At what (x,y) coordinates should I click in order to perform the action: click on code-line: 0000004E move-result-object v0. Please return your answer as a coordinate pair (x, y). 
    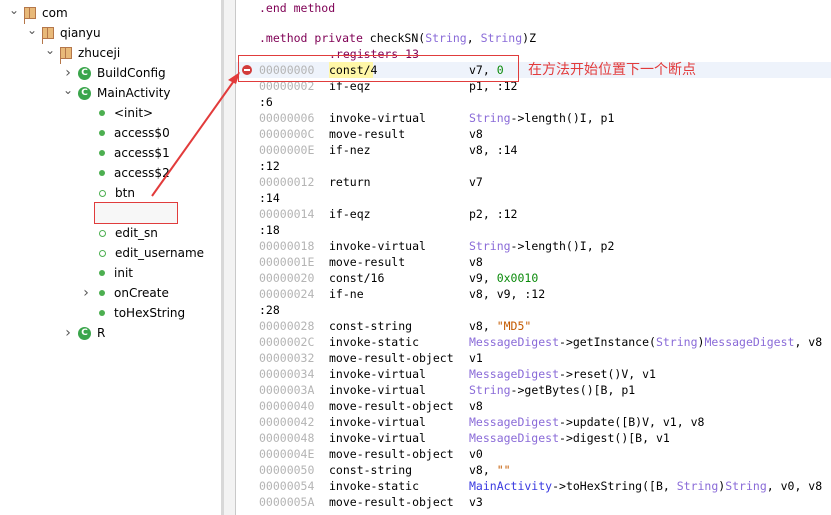
    Looking at the image, I should click on (533, 454).